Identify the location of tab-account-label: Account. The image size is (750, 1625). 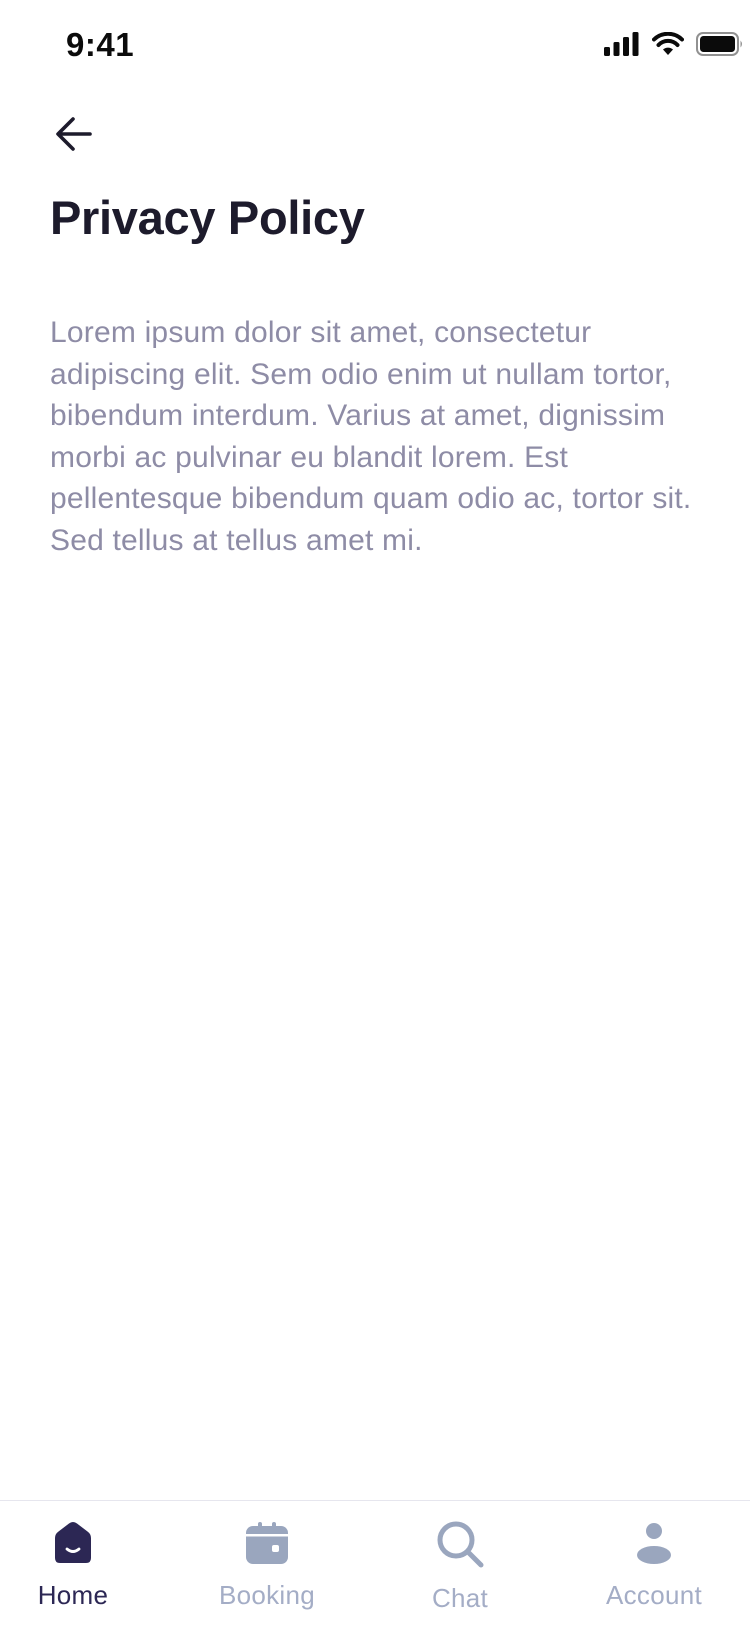
(654, 1595).